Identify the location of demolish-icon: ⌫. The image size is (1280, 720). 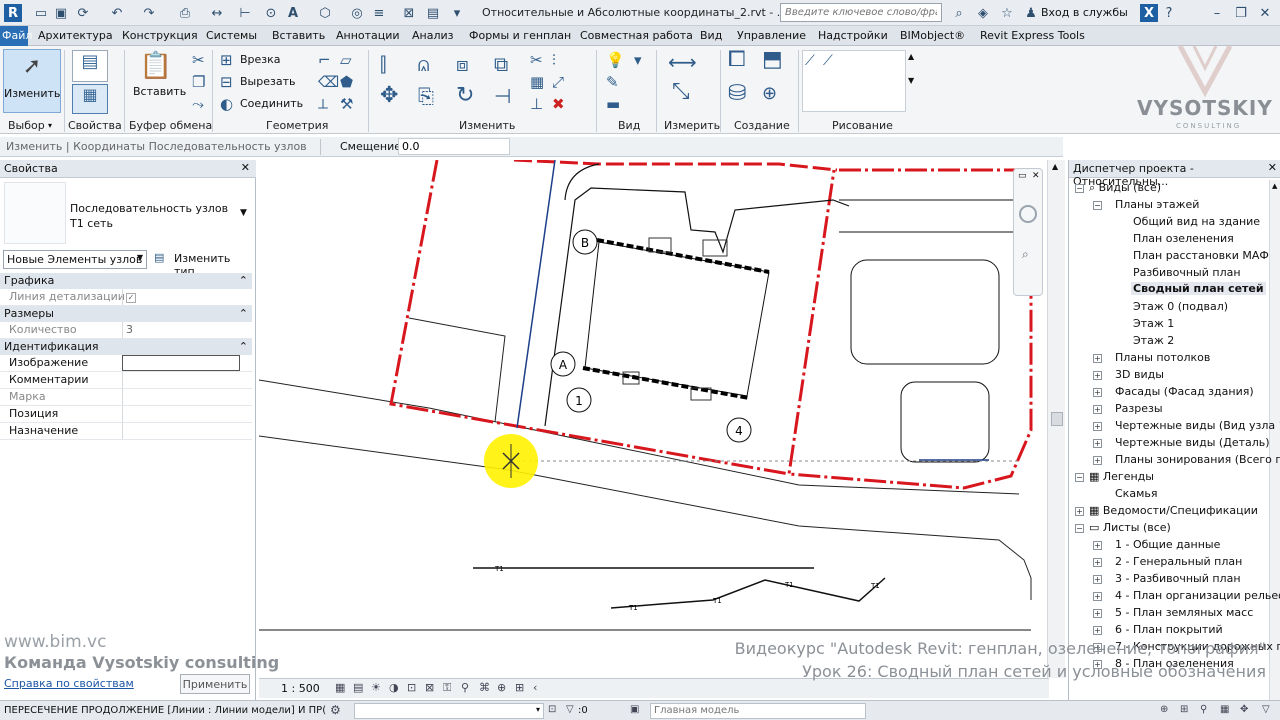
(328, 82).